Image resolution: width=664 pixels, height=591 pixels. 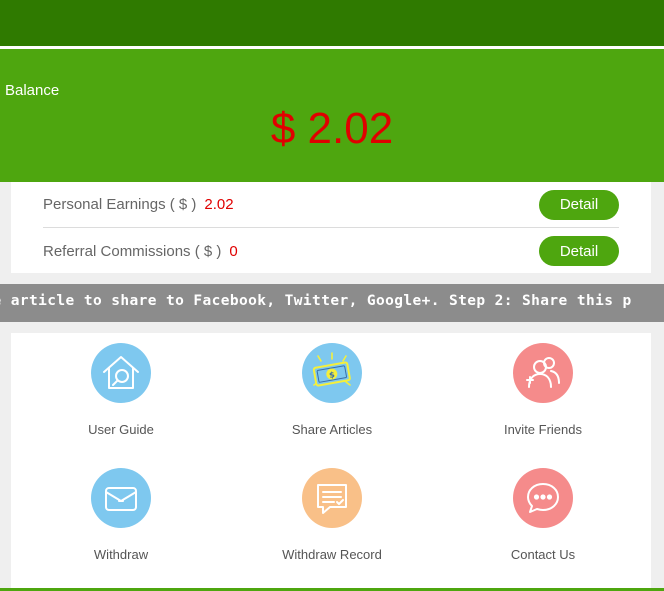 What do you see at coordinates (543, 498) in the screenshot?
I see `chat-icon` at bounding box center [543, 498].